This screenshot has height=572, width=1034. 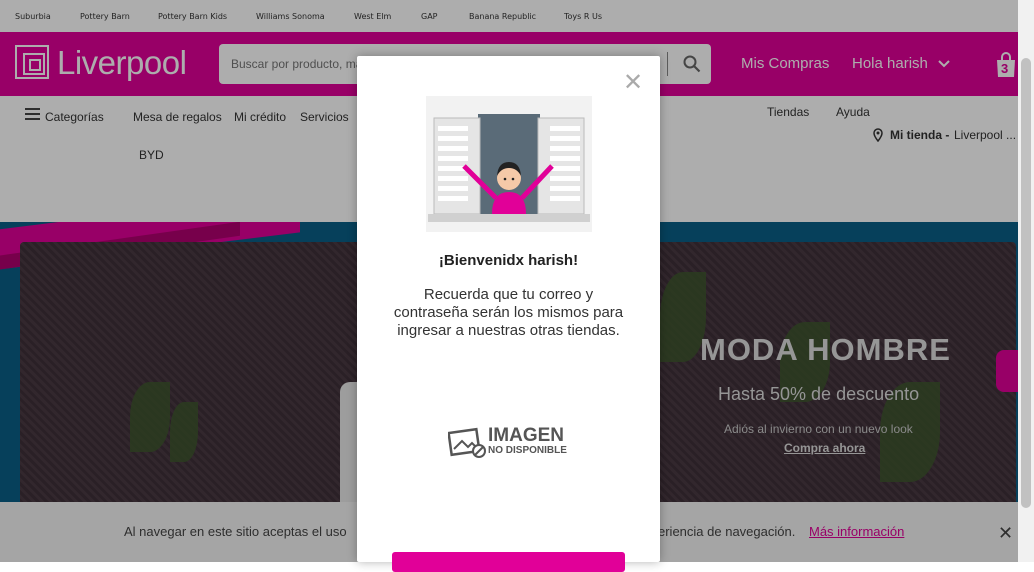 I want to click on page-scrollbar, so click(x=1026, y=281).